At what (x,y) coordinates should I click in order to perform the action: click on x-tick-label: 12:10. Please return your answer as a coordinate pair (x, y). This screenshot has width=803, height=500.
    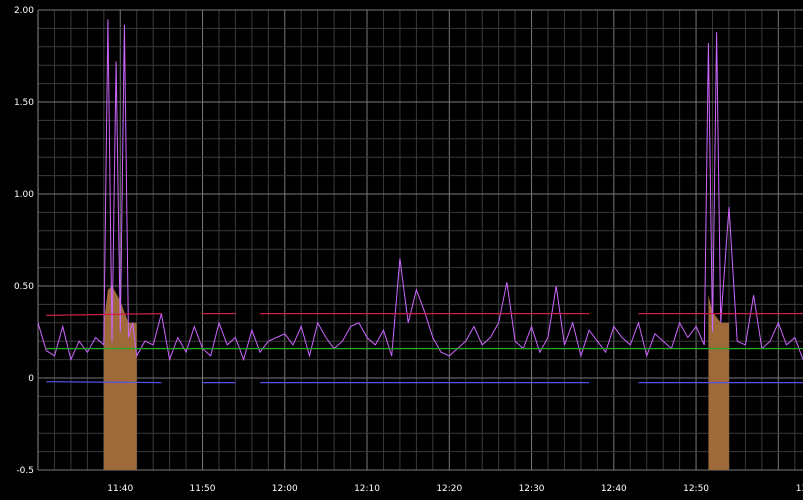
    Looking at the image, I should click on (367, 489).